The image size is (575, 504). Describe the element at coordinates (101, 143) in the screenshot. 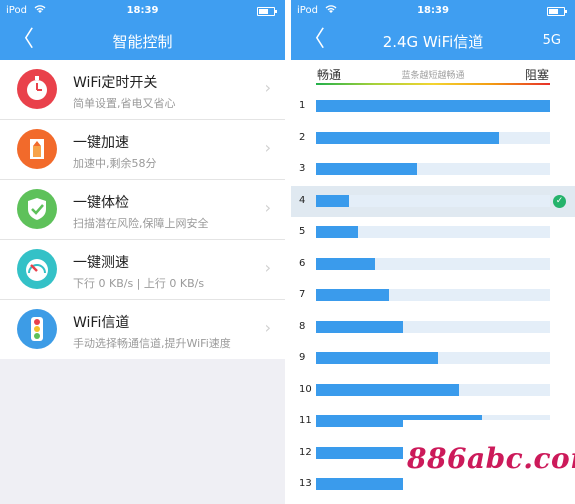

I see `item-title: 一键加速` at that location.